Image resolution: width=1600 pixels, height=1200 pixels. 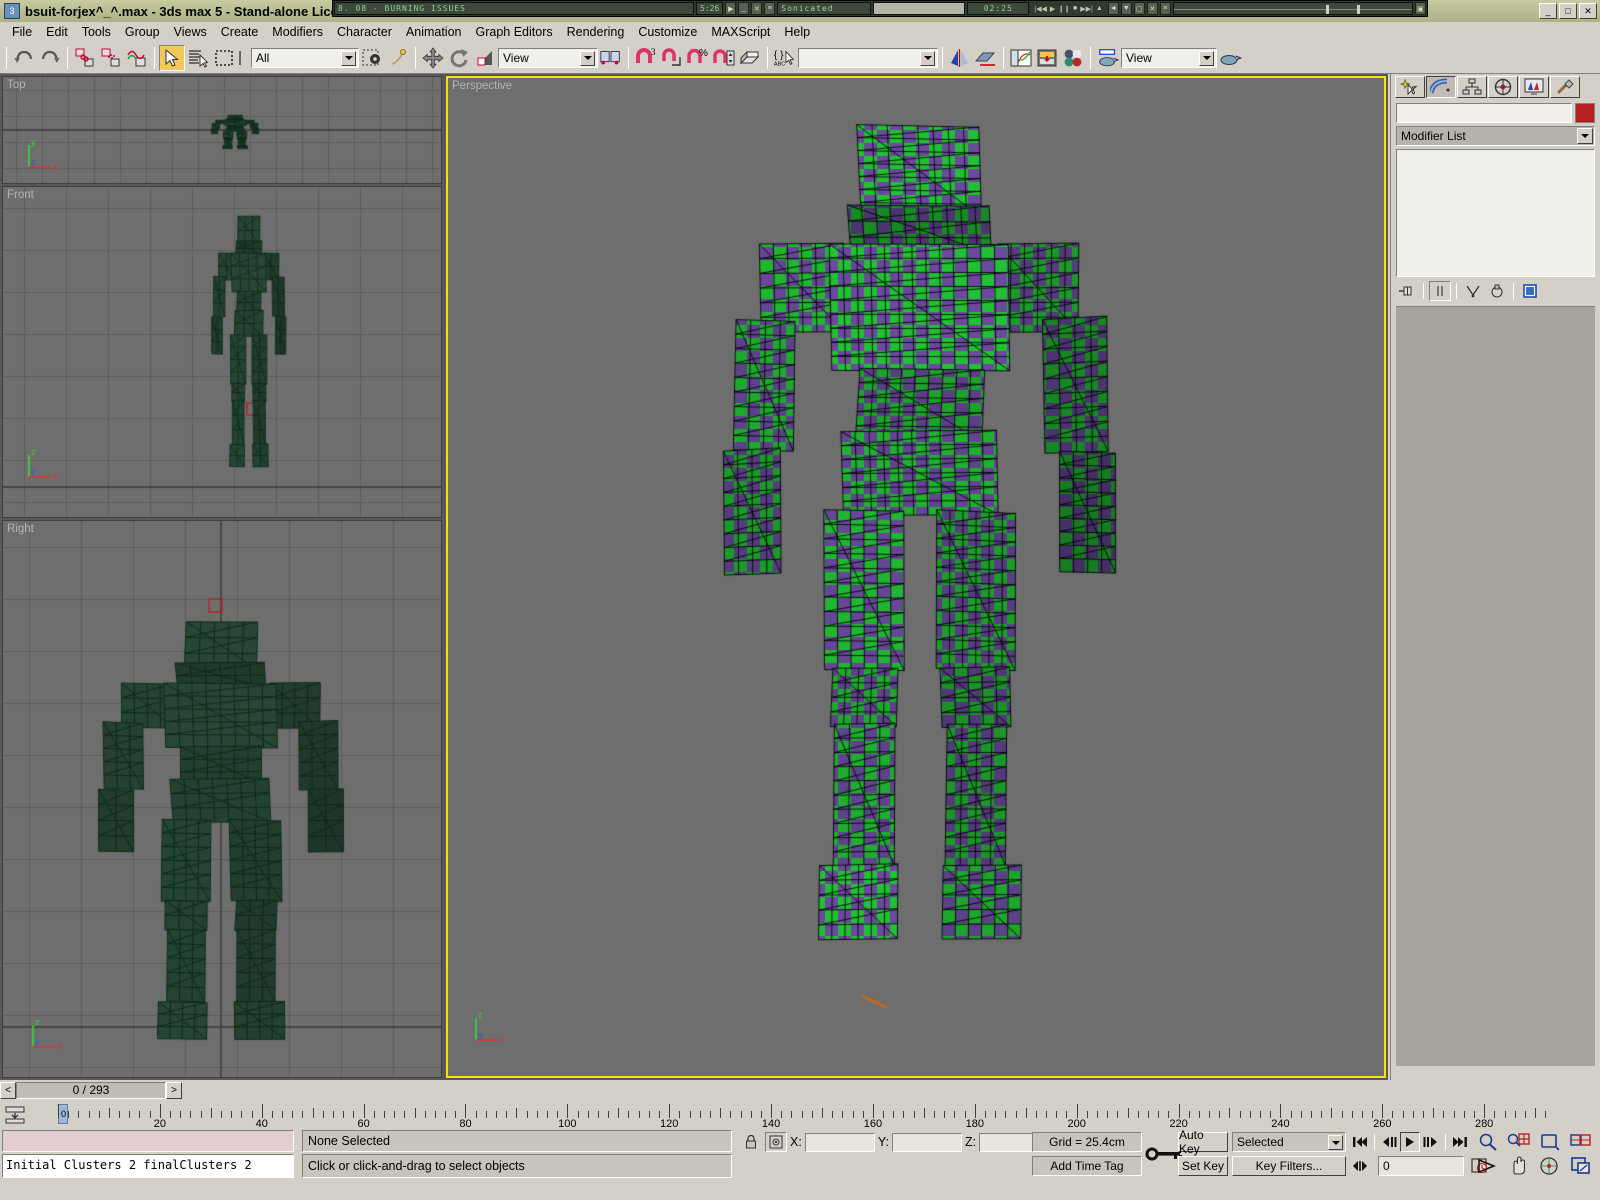 I want to click on goto-end-button, so click(x=1460, y=1142).